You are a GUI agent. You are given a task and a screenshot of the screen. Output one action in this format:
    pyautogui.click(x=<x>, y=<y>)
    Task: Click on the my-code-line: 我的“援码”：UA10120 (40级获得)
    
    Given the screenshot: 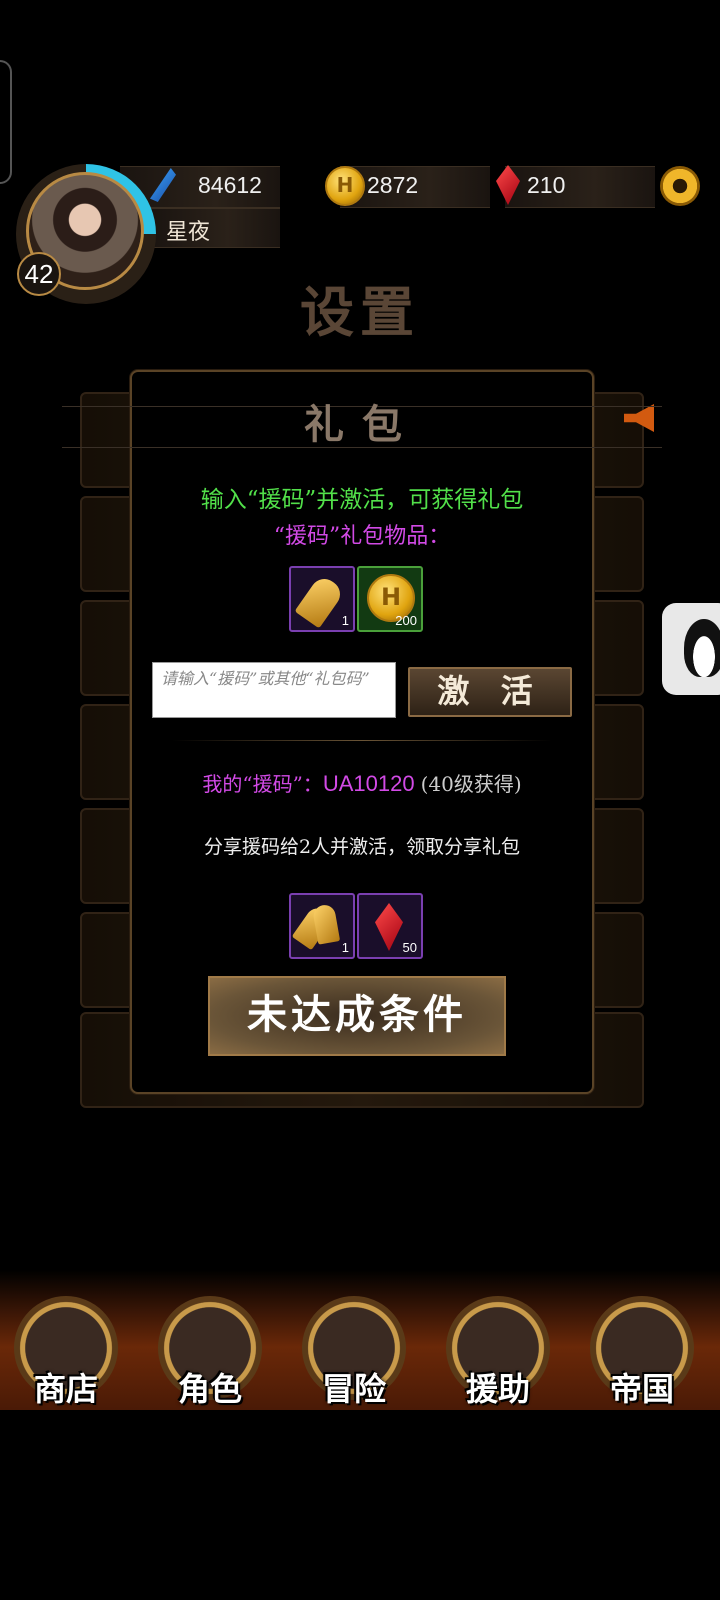 What is the action you would take?
    pyautogui.click(x=362, y=782)
    